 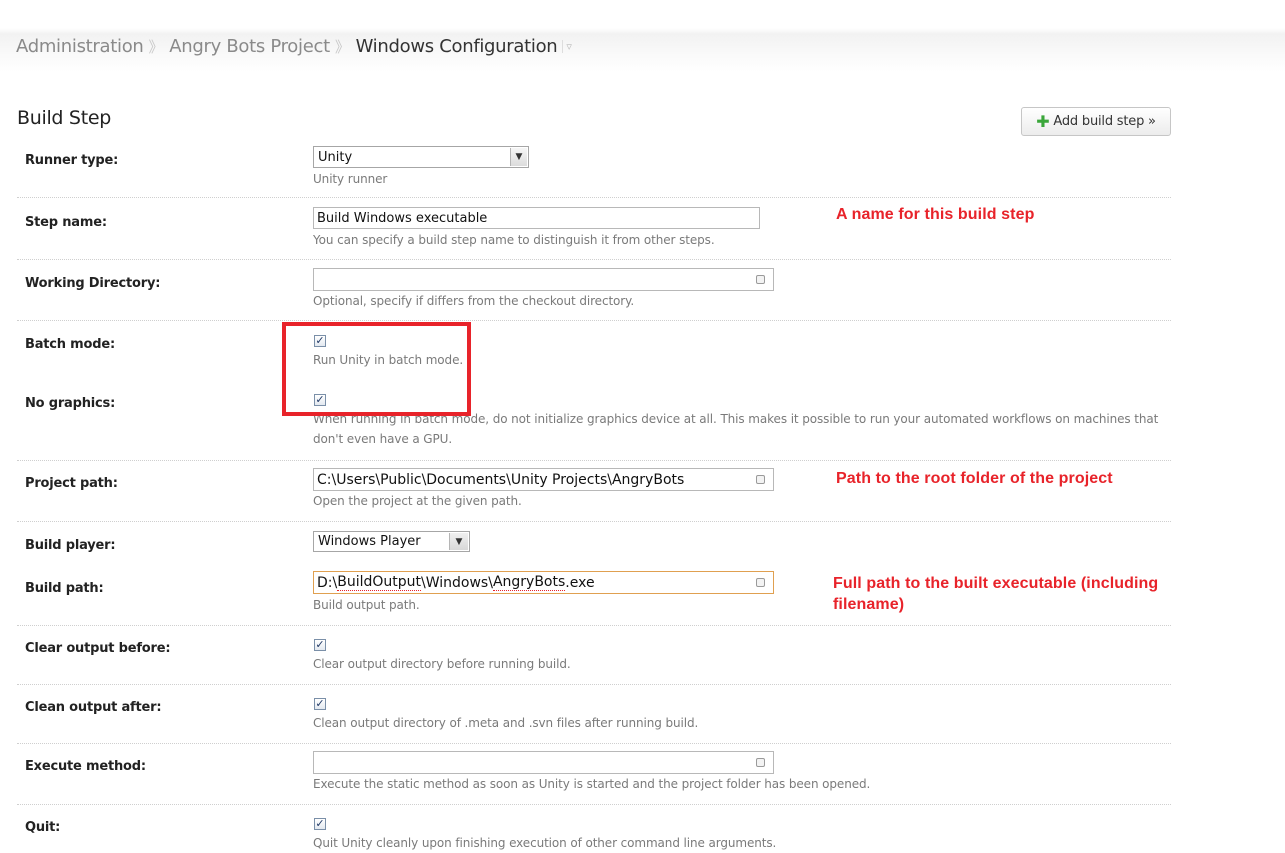 What do you see at coordinates (70, 403) in the screenshot?
I see `no-graphics-label: No graphics:` at bounding box center [70, 403].